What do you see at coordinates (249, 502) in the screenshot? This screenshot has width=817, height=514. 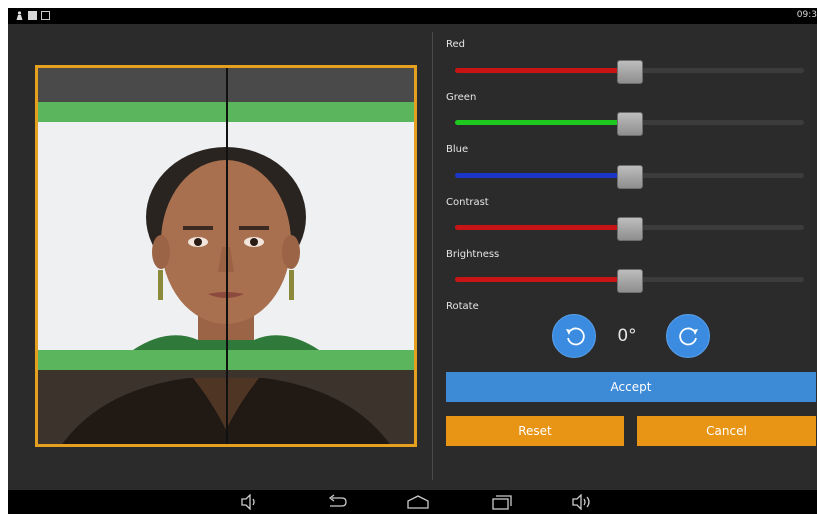 I see `volume-down-icon` at bounding box center [249, 502].